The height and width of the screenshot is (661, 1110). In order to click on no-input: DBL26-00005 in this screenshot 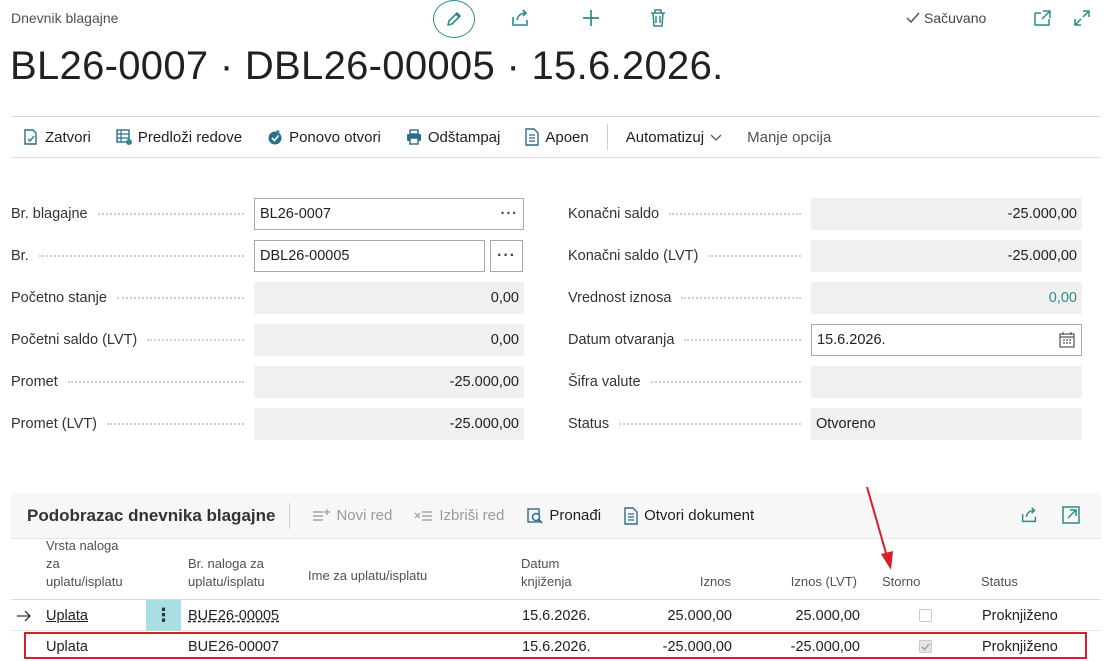, I will do `click(369, 256)`.